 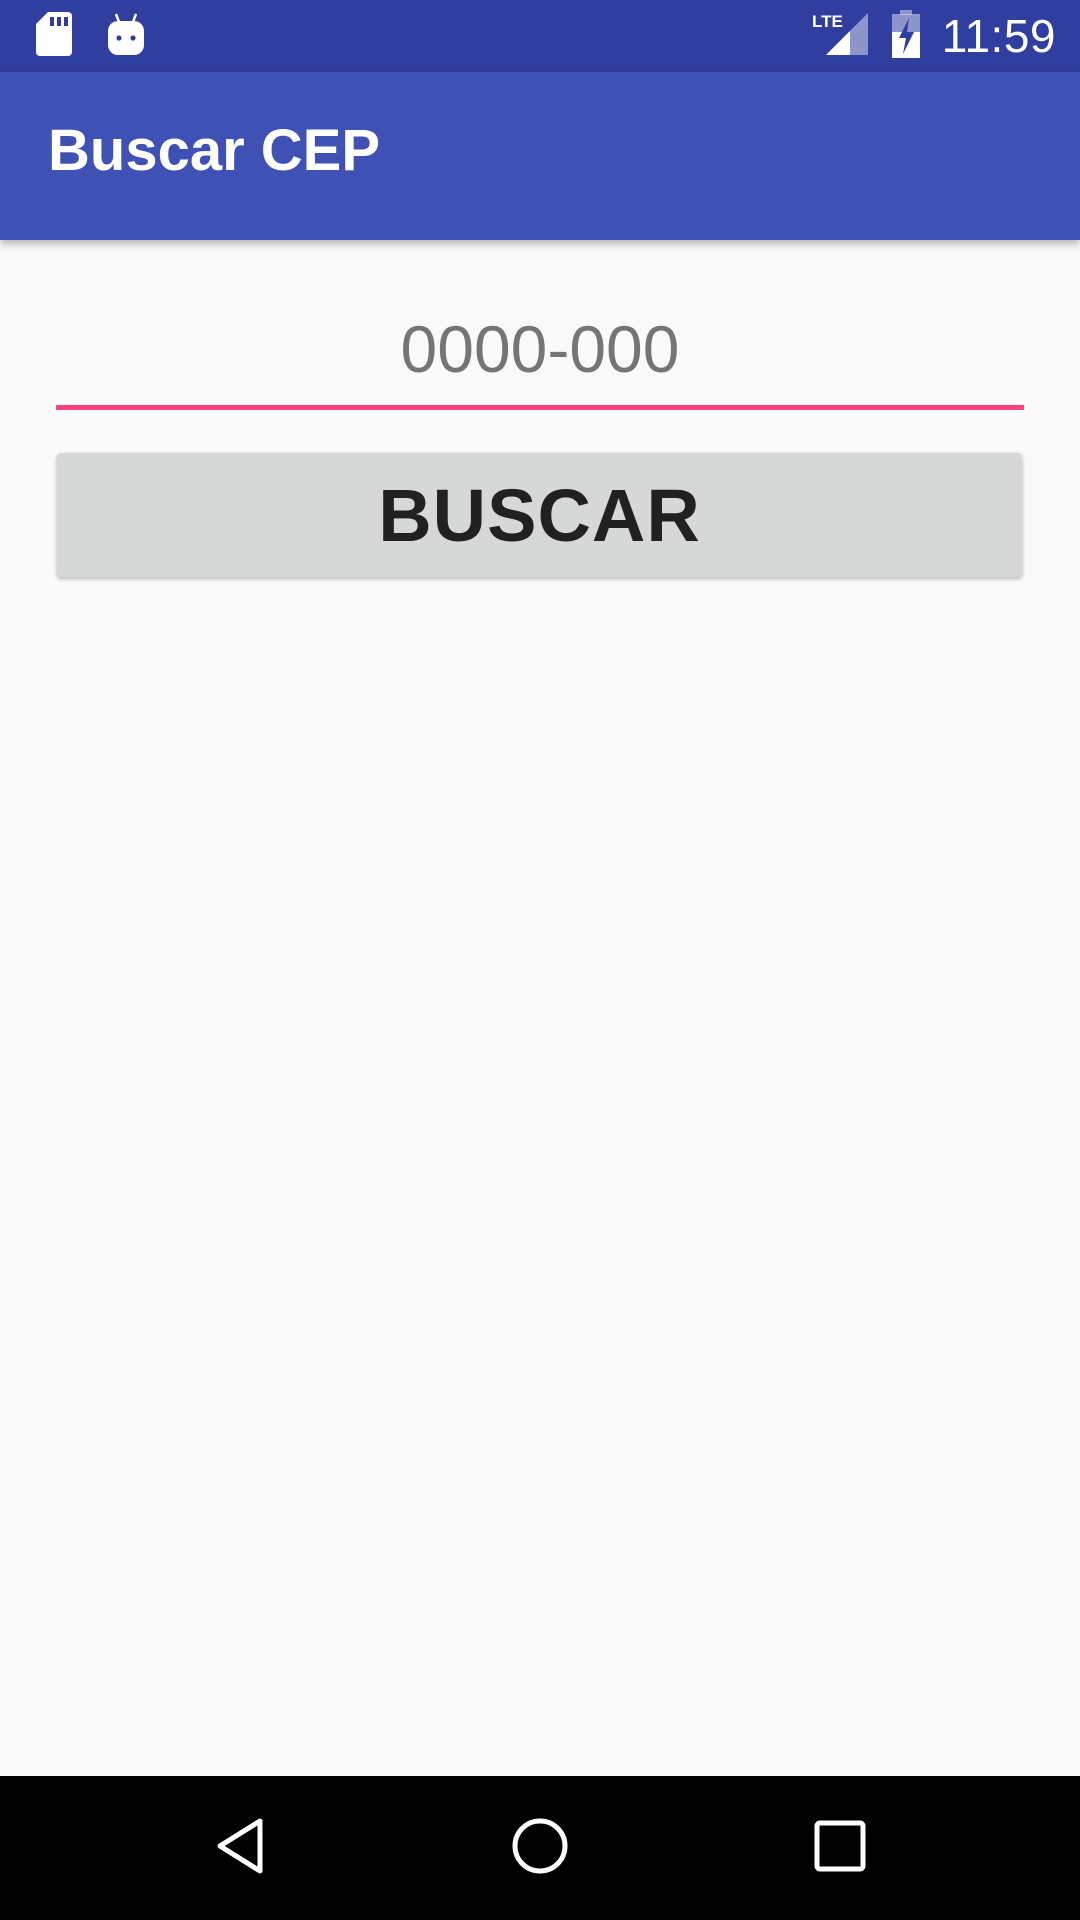 I want to click on cep-field, so click(x=540, y=358).